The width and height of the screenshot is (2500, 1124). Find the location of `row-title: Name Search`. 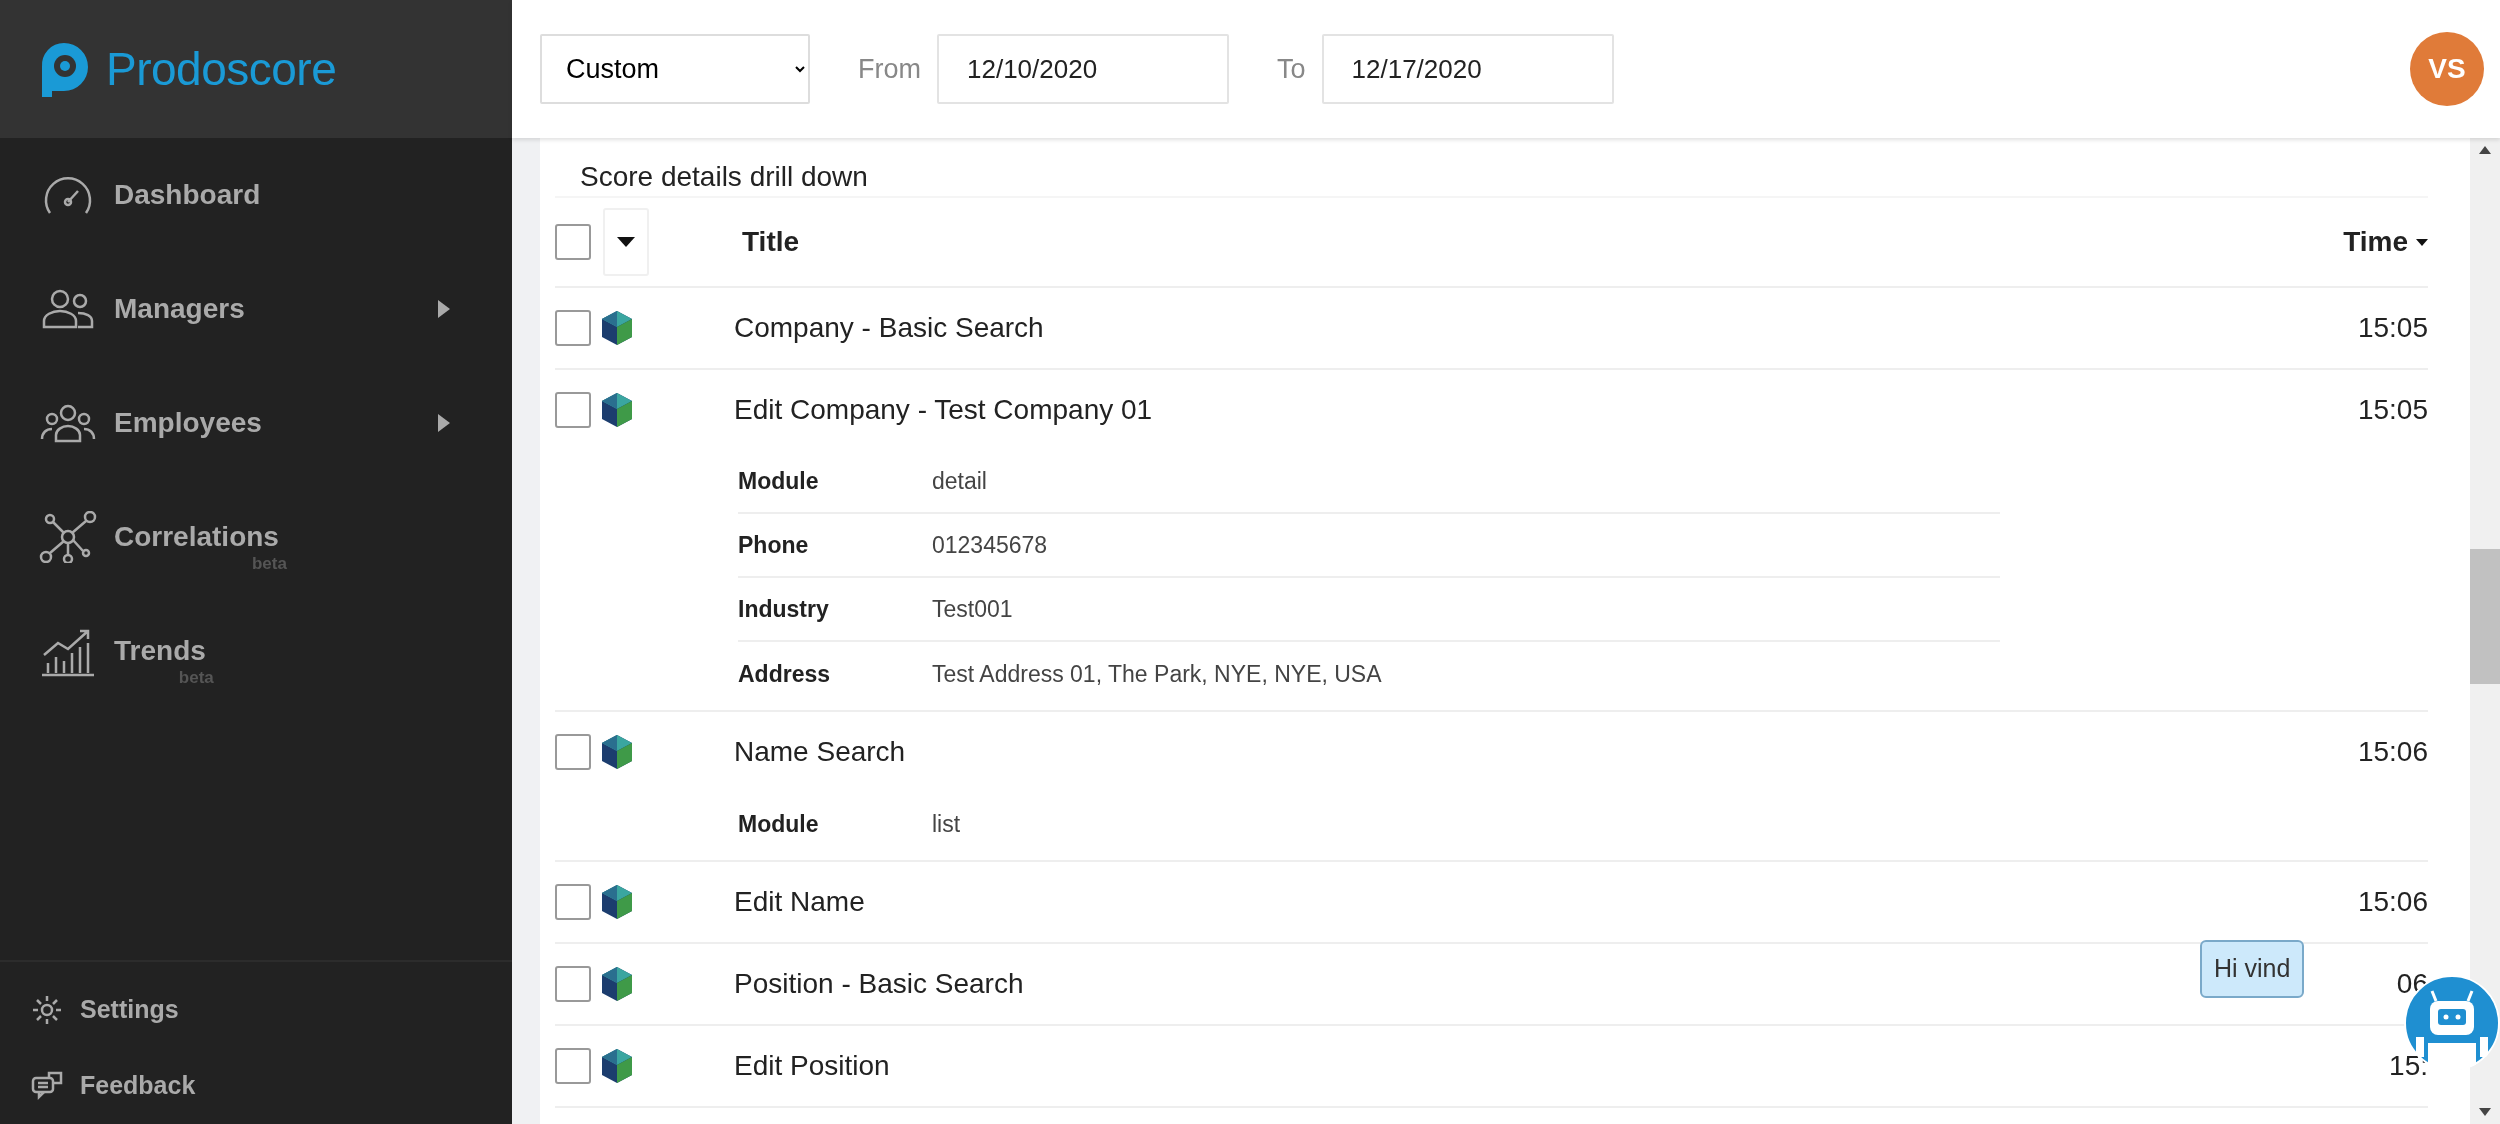

row-title: Name Search is located at coordinates (819, 752).